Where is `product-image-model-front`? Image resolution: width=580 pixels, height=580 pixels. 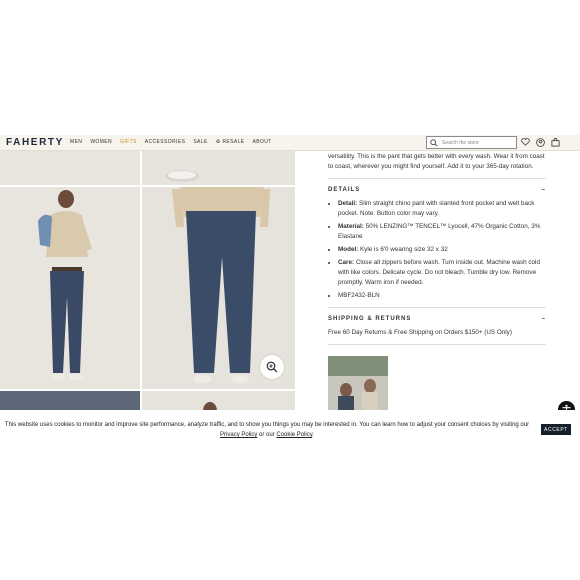
product-image-model-front is located at coordinates (70, 288).